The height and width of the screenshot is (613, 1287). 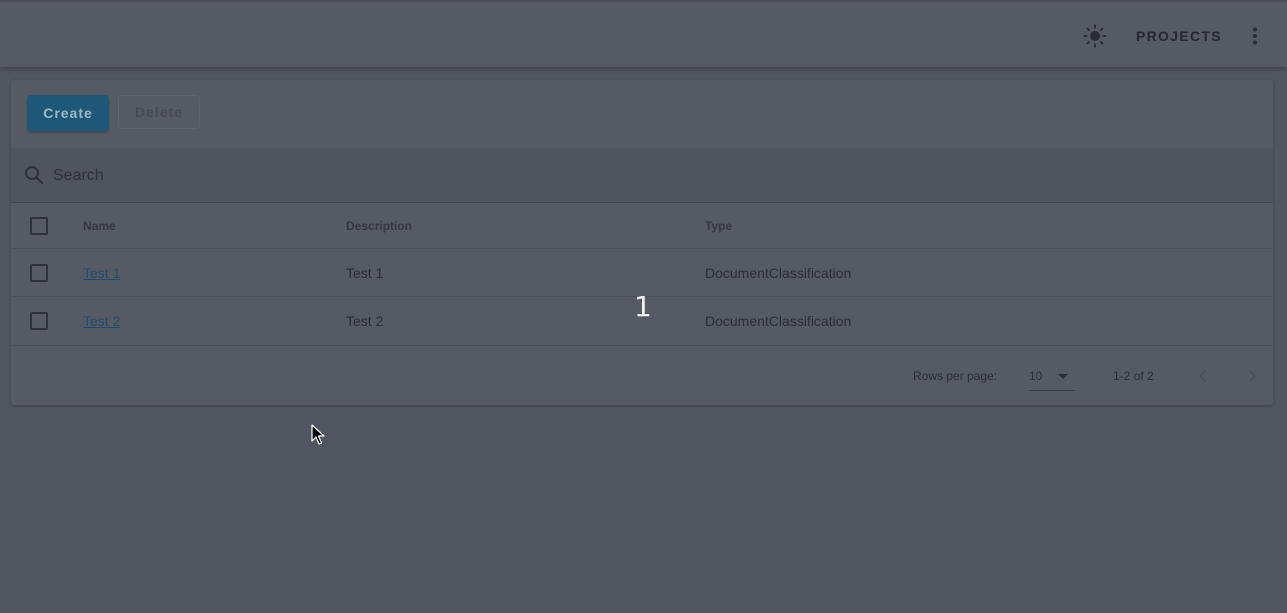 What do you see at coordinates (1052, 377) in the screenshot?
I see `rows-per-page-select: 10` at bounding box center [1052, 377].